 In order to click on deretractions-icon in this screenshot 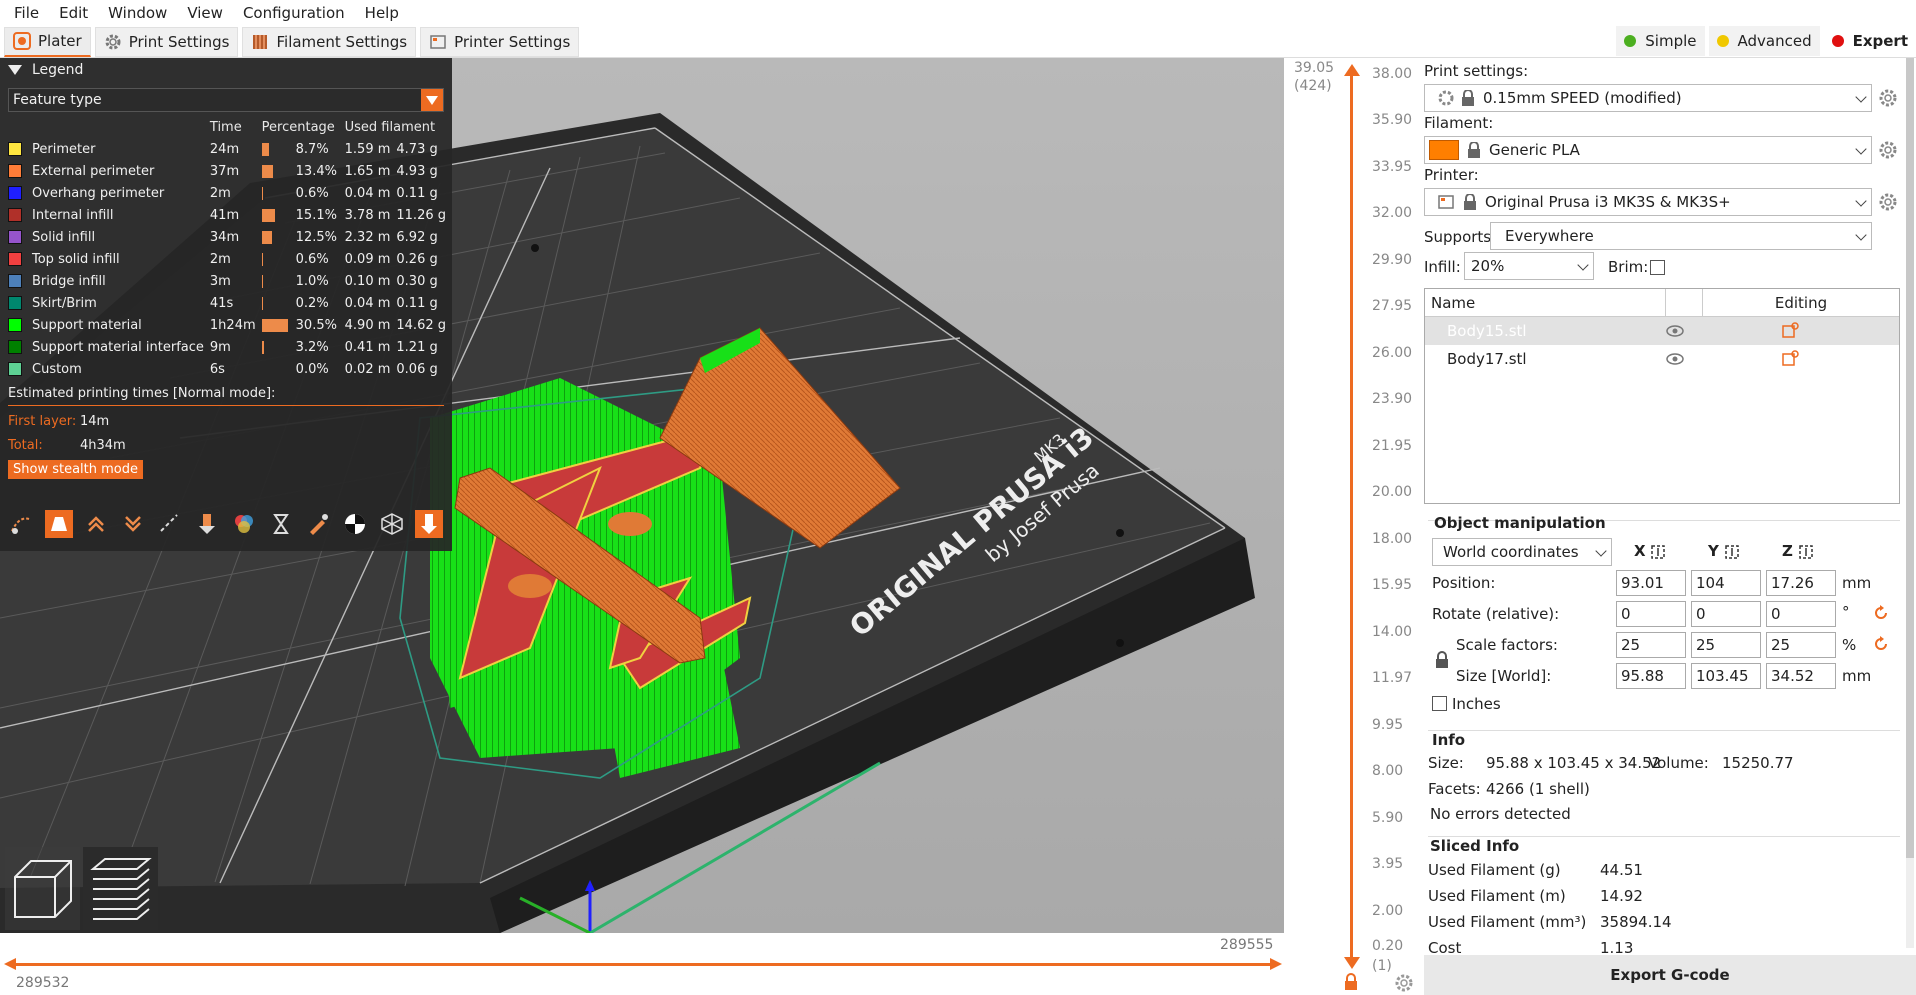, I will do `click(133, 524)`.